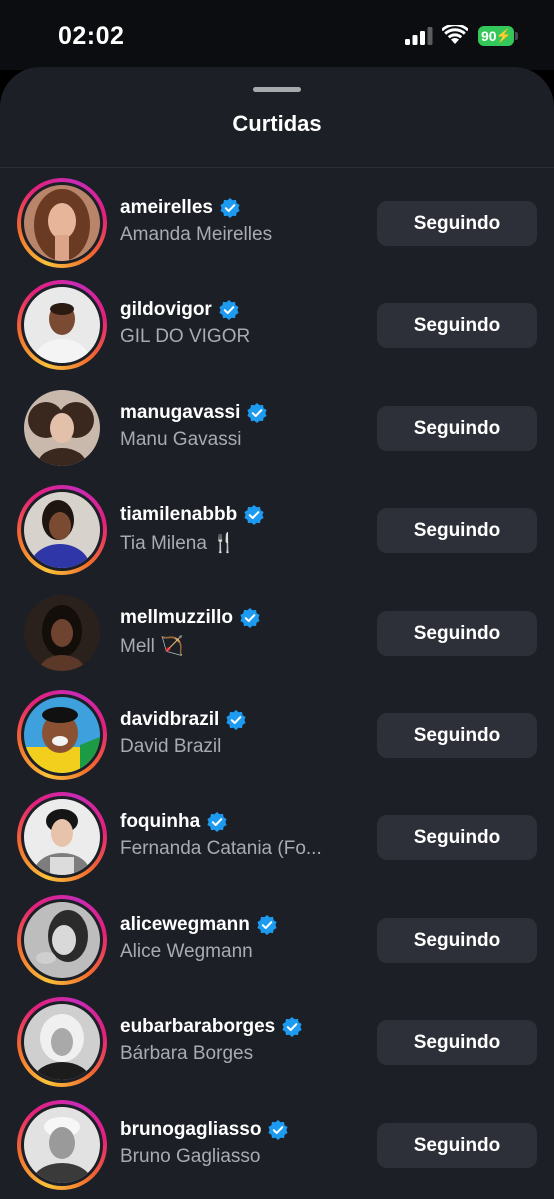 Image resolution: width=554 pixels, height=1199 pixels. Describe the element at coordinates (503, 35) in the screenshot. I see `bolt-icon: ⚡` at that location.